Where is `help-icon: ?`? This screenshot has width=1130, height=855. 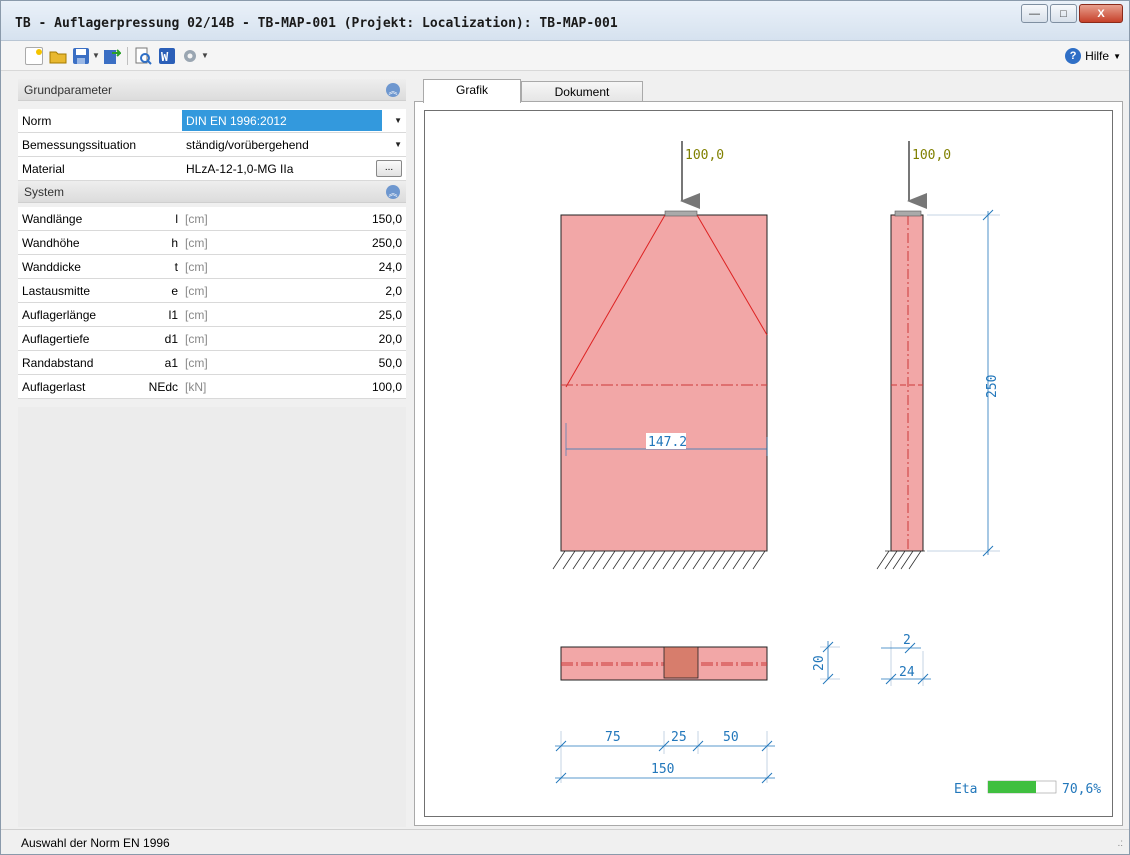 help-icon: ? is located at coordinates (1073, 56).